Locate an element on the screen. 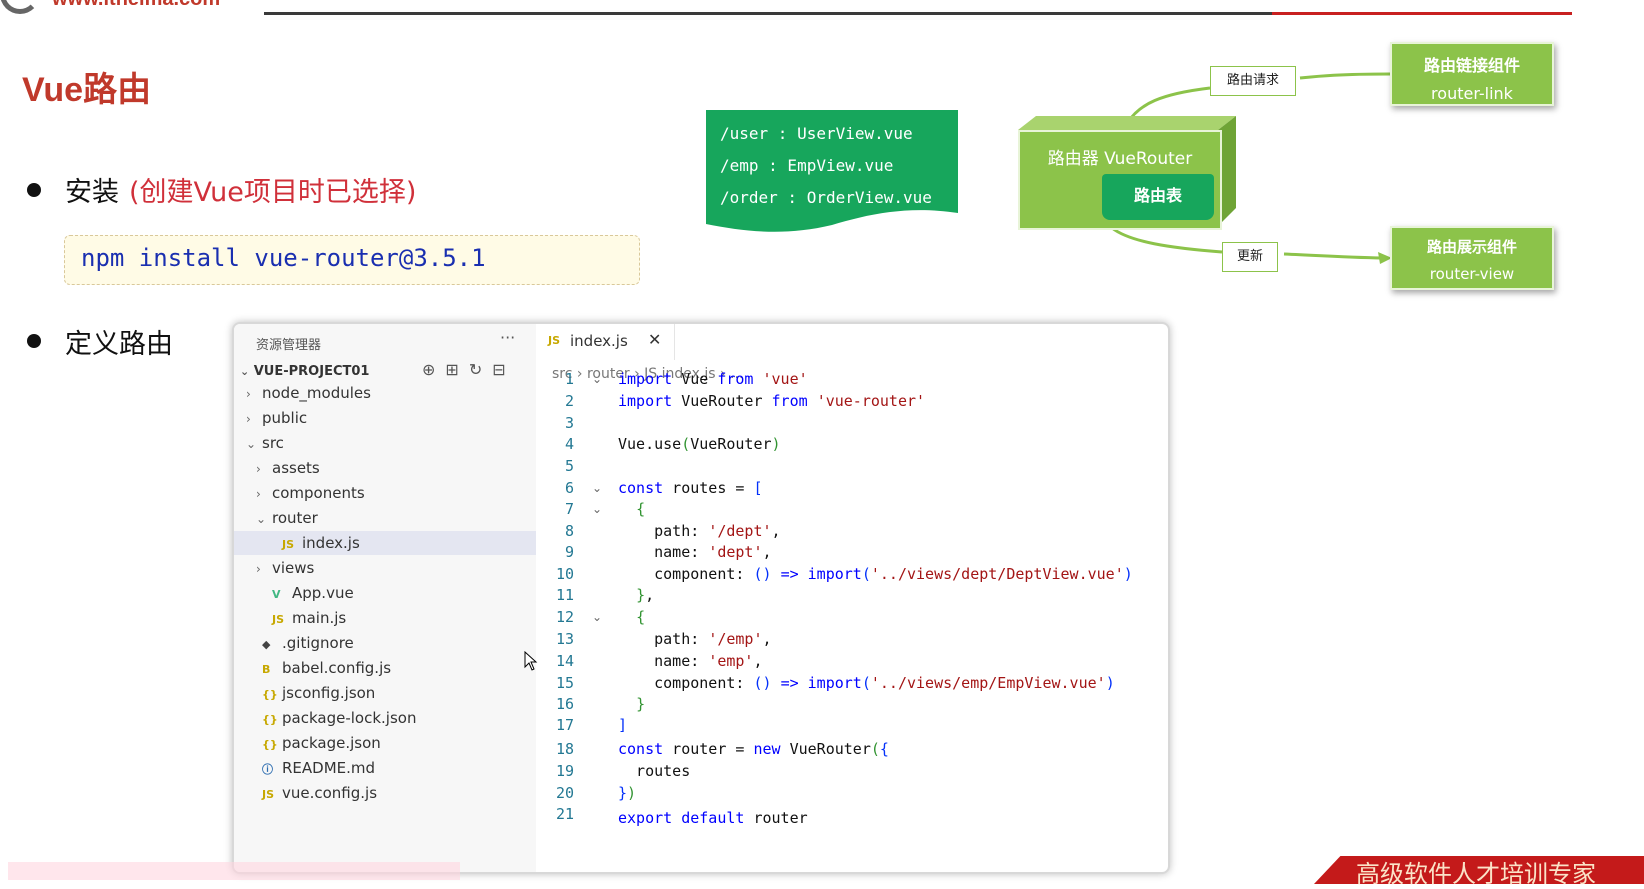 This screenshot has width=1644, height=889. line-number: 3 is located at coordinates (569, 423).